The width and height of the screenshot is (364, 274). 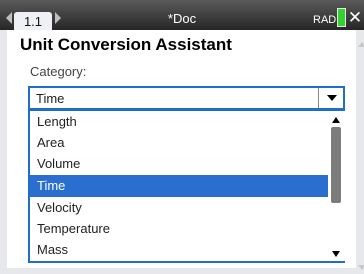 What do you see at coordinates (325, 20) in the screenshot?
I see `angle-mode-indicator: RAD` at bounding box center [325, 20].